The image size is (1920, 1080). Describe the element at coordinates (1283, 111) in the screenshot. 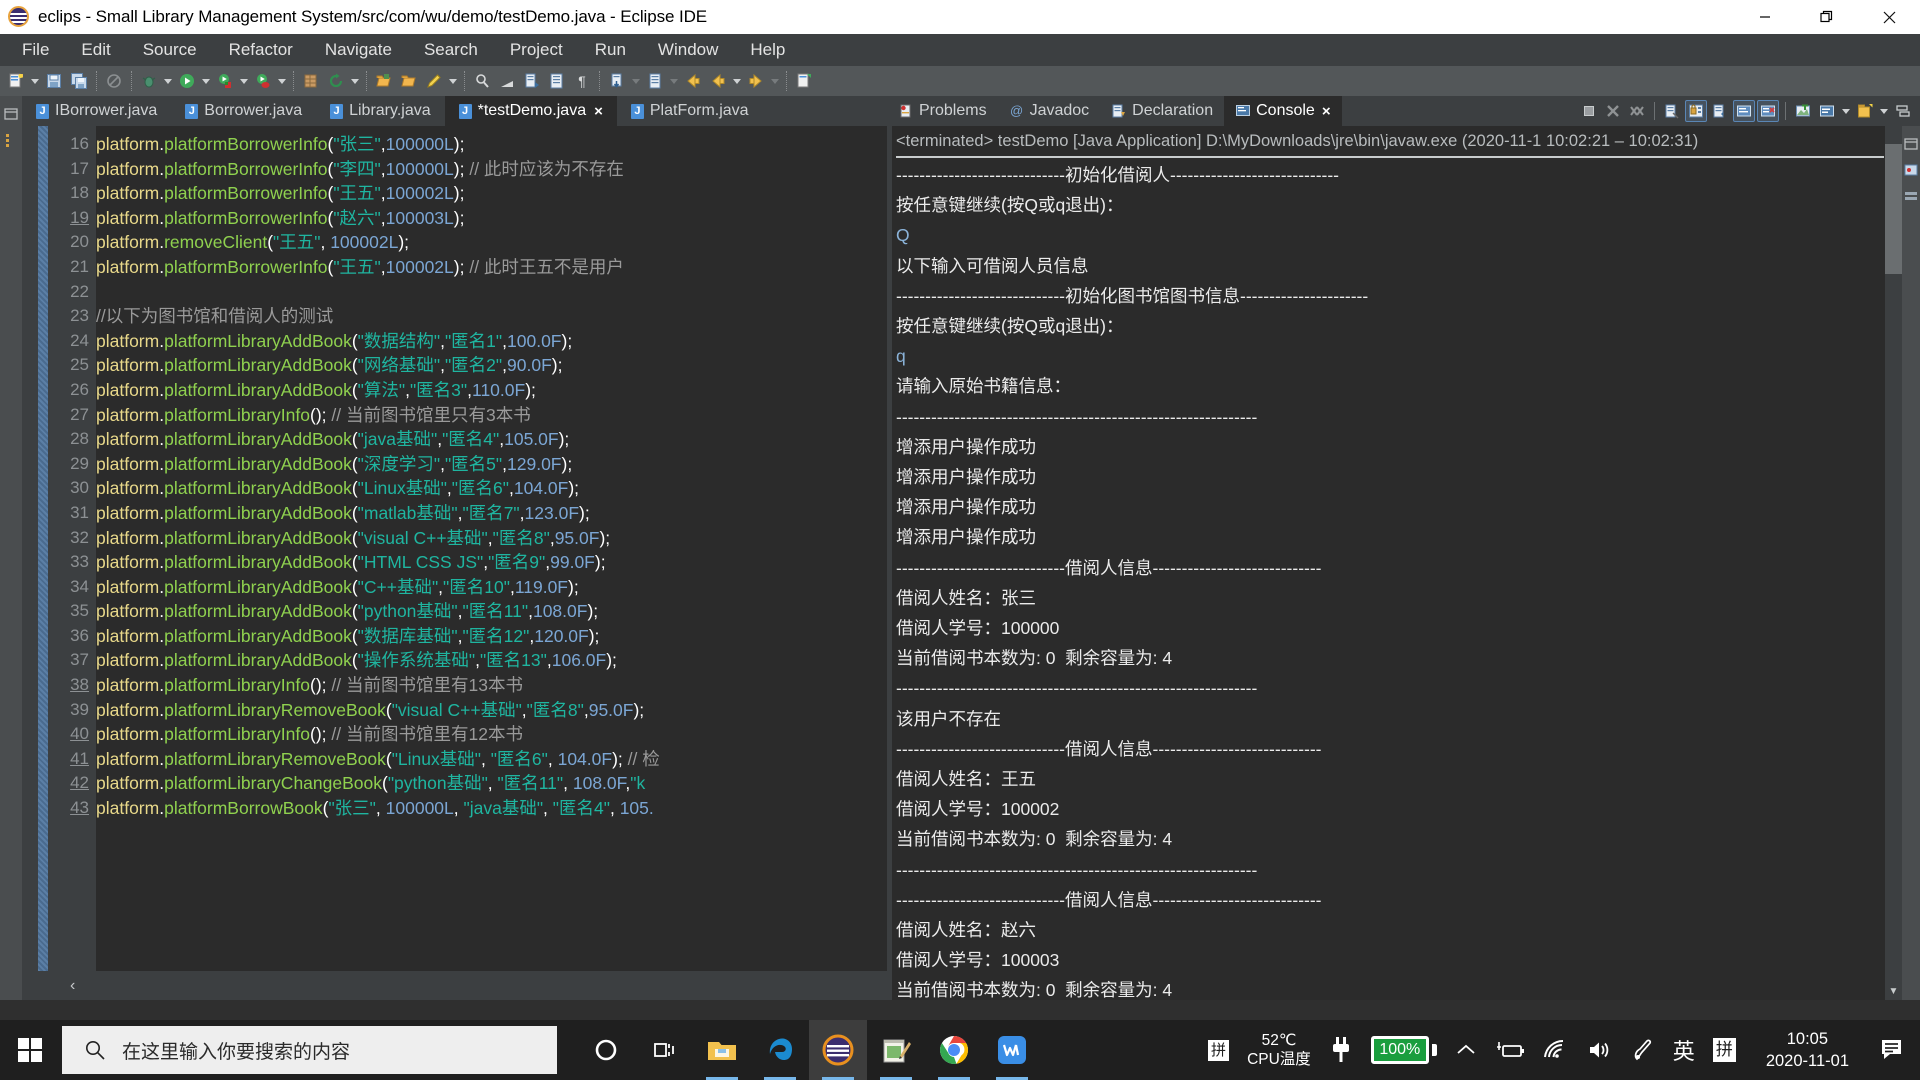

I see `tab-console: Console ×` at that location.